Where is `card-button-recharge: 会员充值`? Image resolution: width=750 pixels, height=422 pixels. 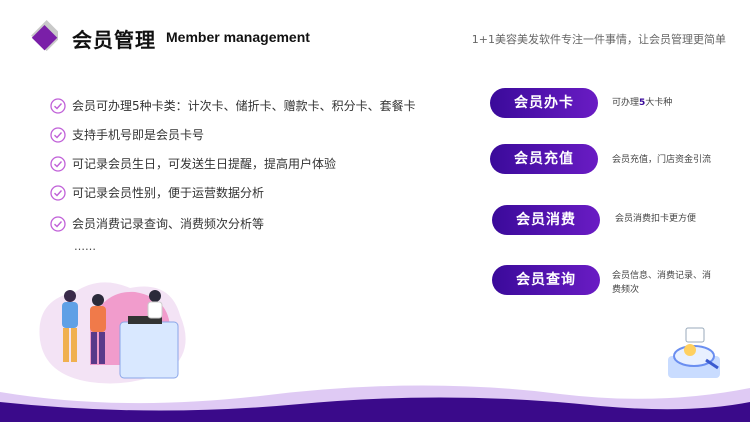 card-button-recharge: 会员充值 is located at coordinates (544, 159).